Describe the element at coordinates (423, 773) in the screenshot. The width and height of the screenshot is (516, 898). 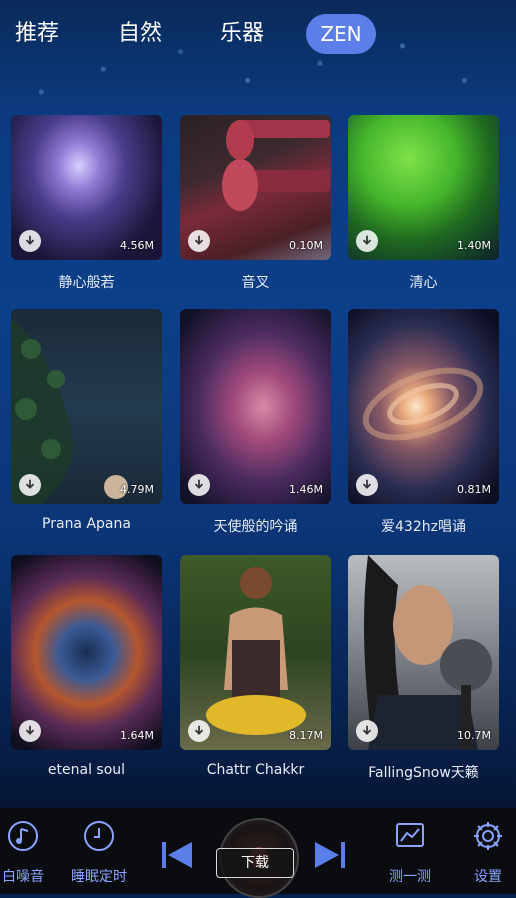
I see `sound-title: FallingSnow天籁` at that location.